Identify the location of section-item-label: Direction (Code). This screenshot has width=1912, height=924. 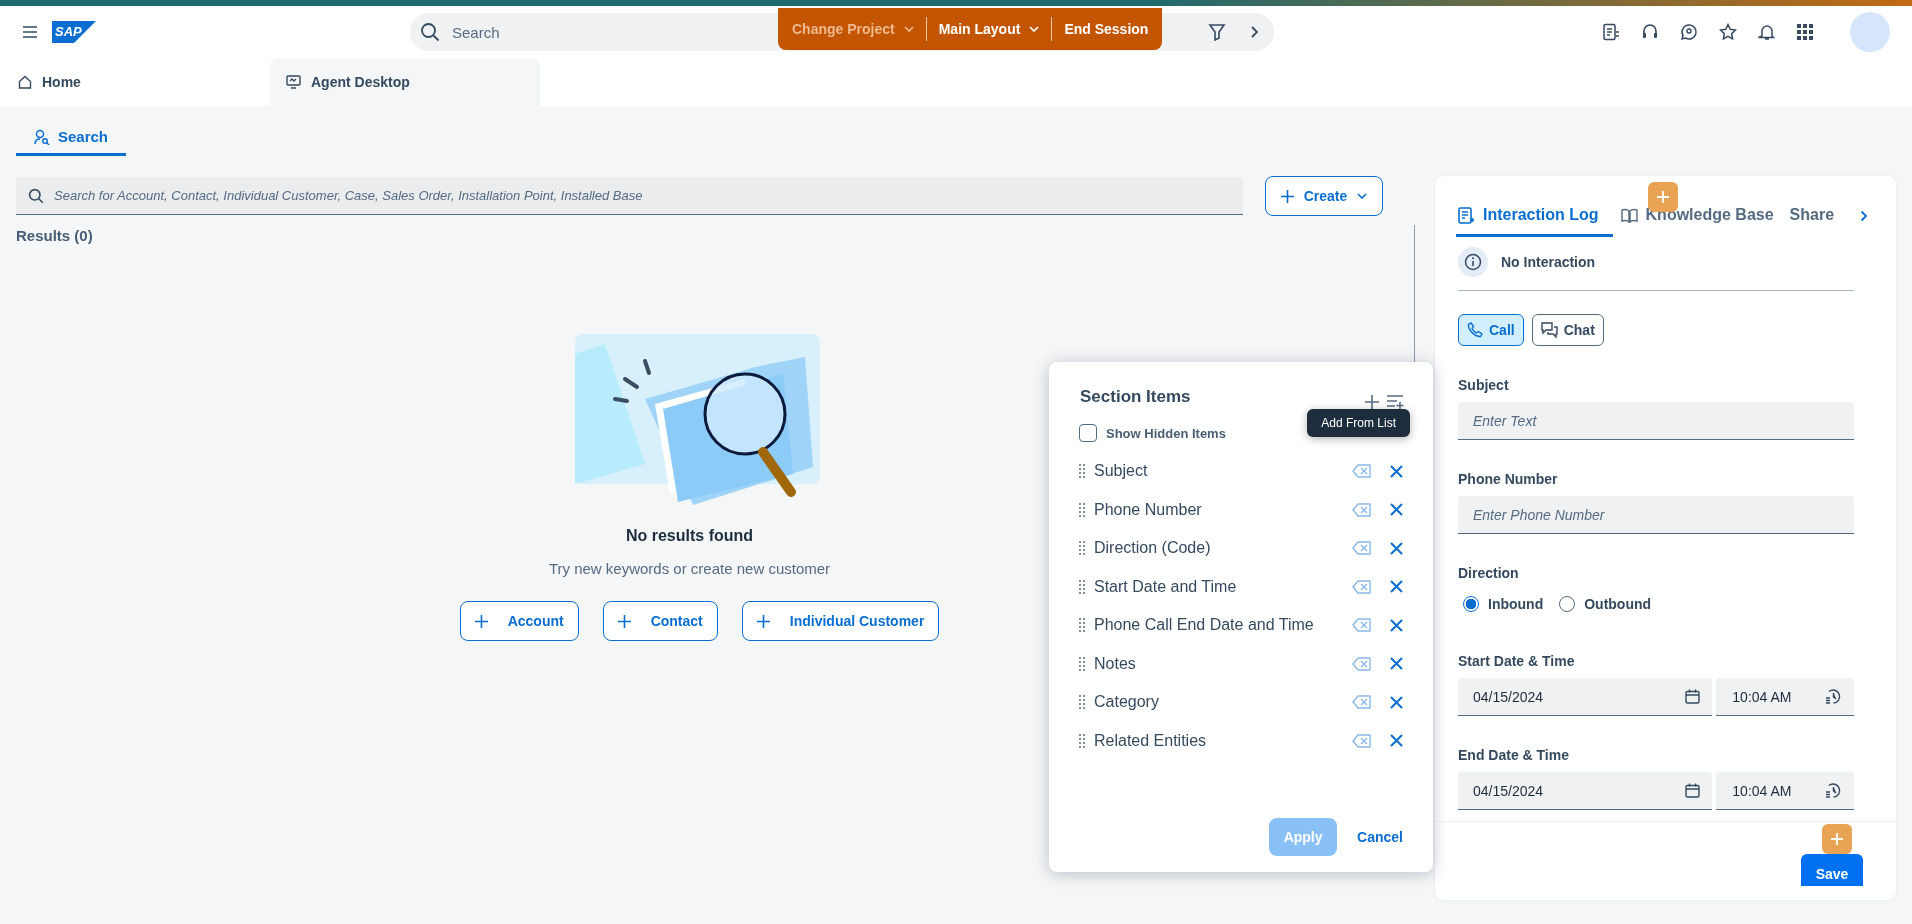
(1153, 548).